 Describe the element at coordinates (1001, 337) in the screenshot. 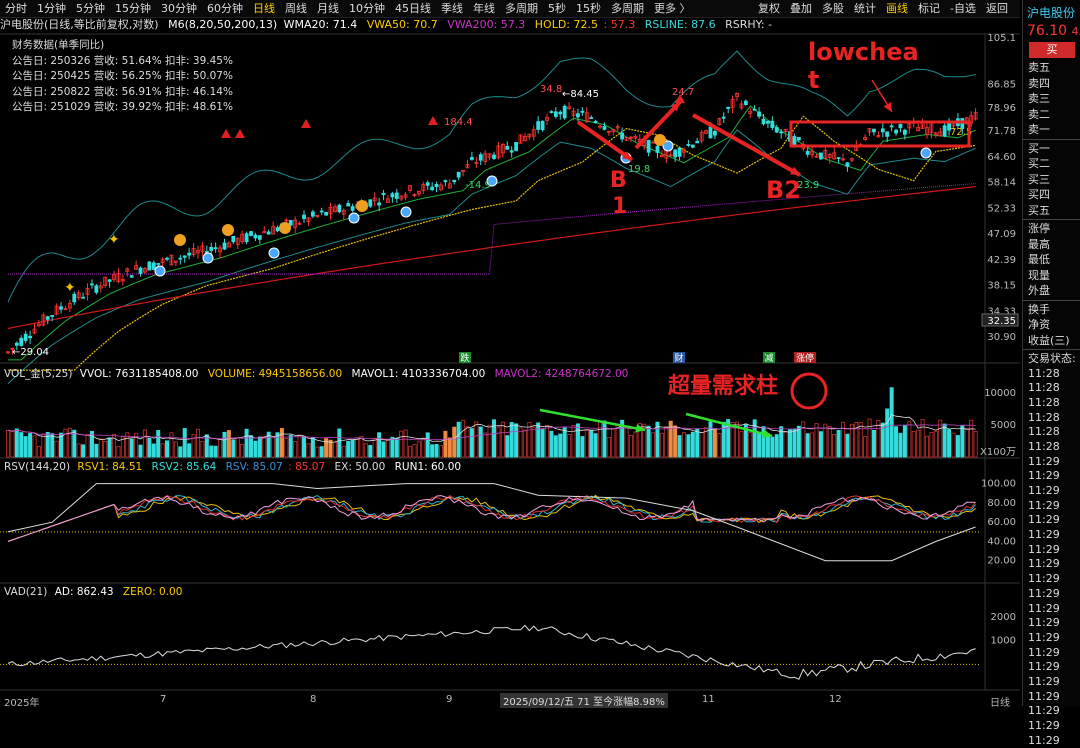

I see `price-axis-label: 30.90` at that location.